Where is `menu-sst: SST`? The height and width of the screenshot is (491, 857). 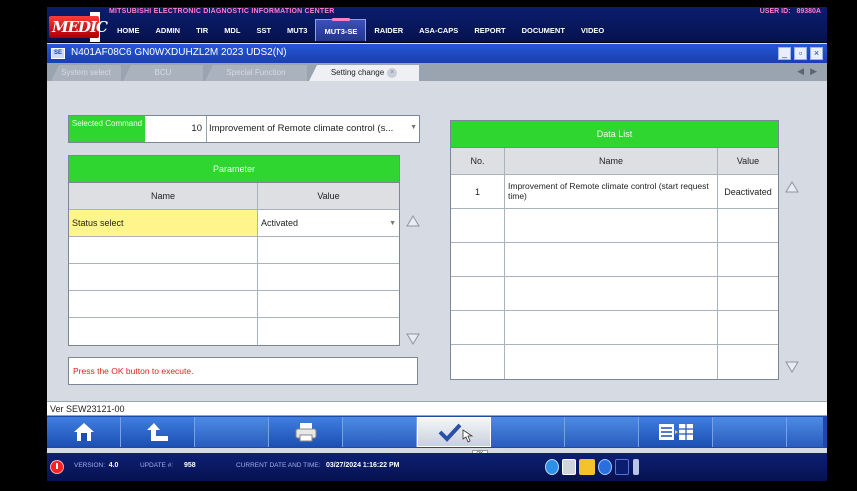
menu-sst: SST is located at coordinates (263, 30).